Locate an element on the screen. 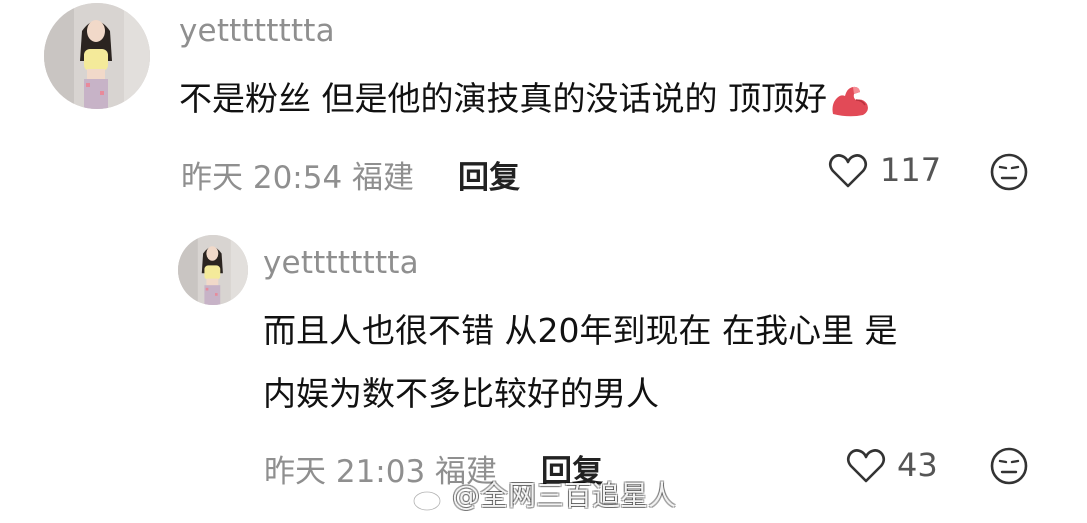  reply-button: 回复 is located at coordinates (489, 174).